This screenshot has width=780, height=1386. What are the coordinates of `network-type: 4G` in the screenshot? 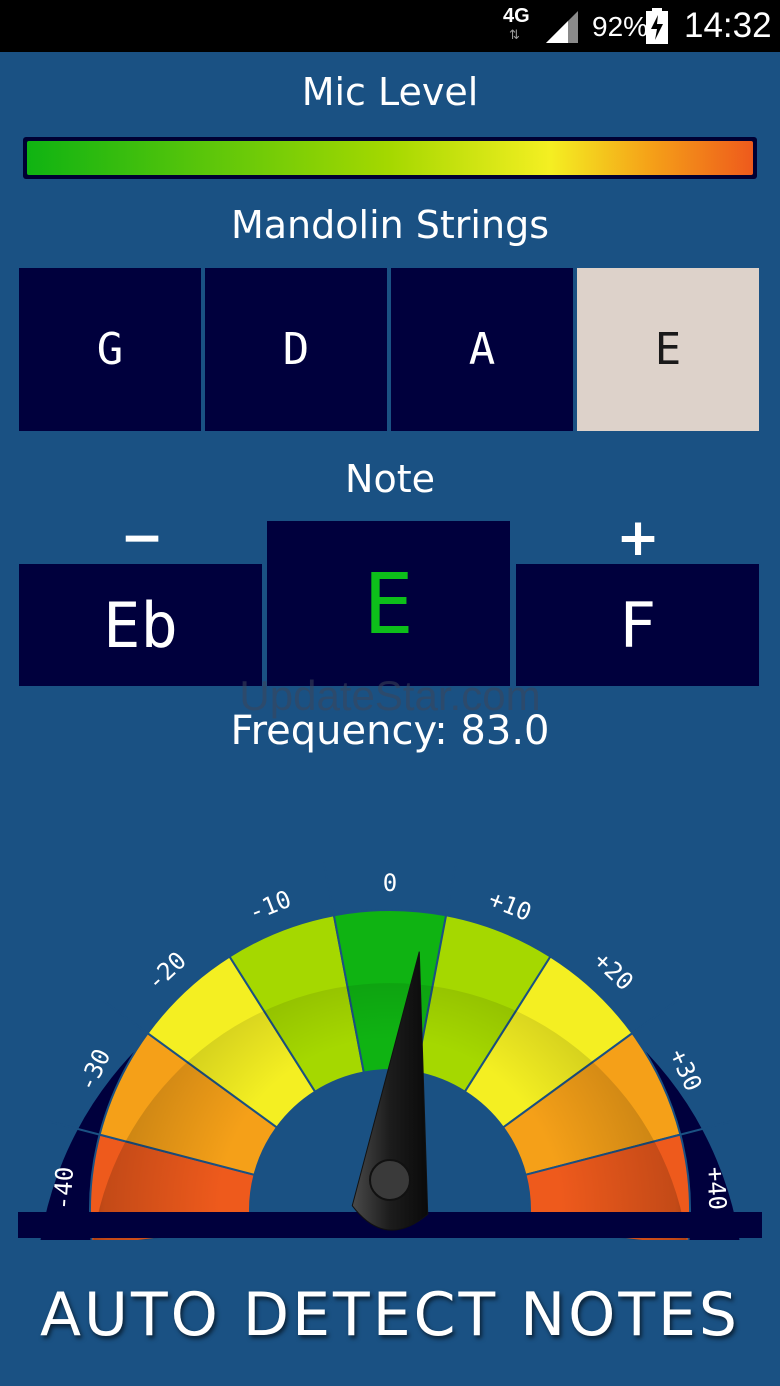 It's located at (516, 16).